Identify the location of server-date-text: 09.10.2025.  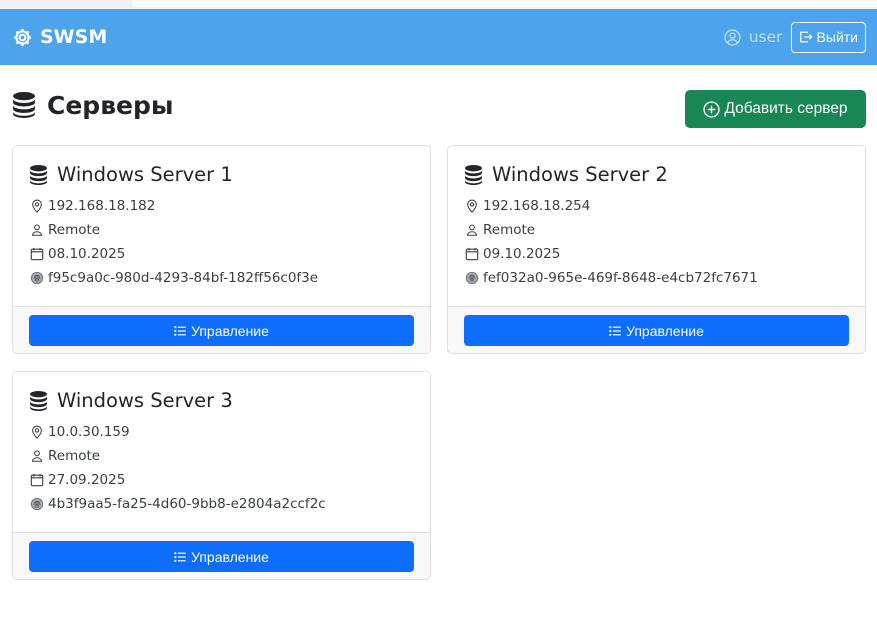
(522, 254).